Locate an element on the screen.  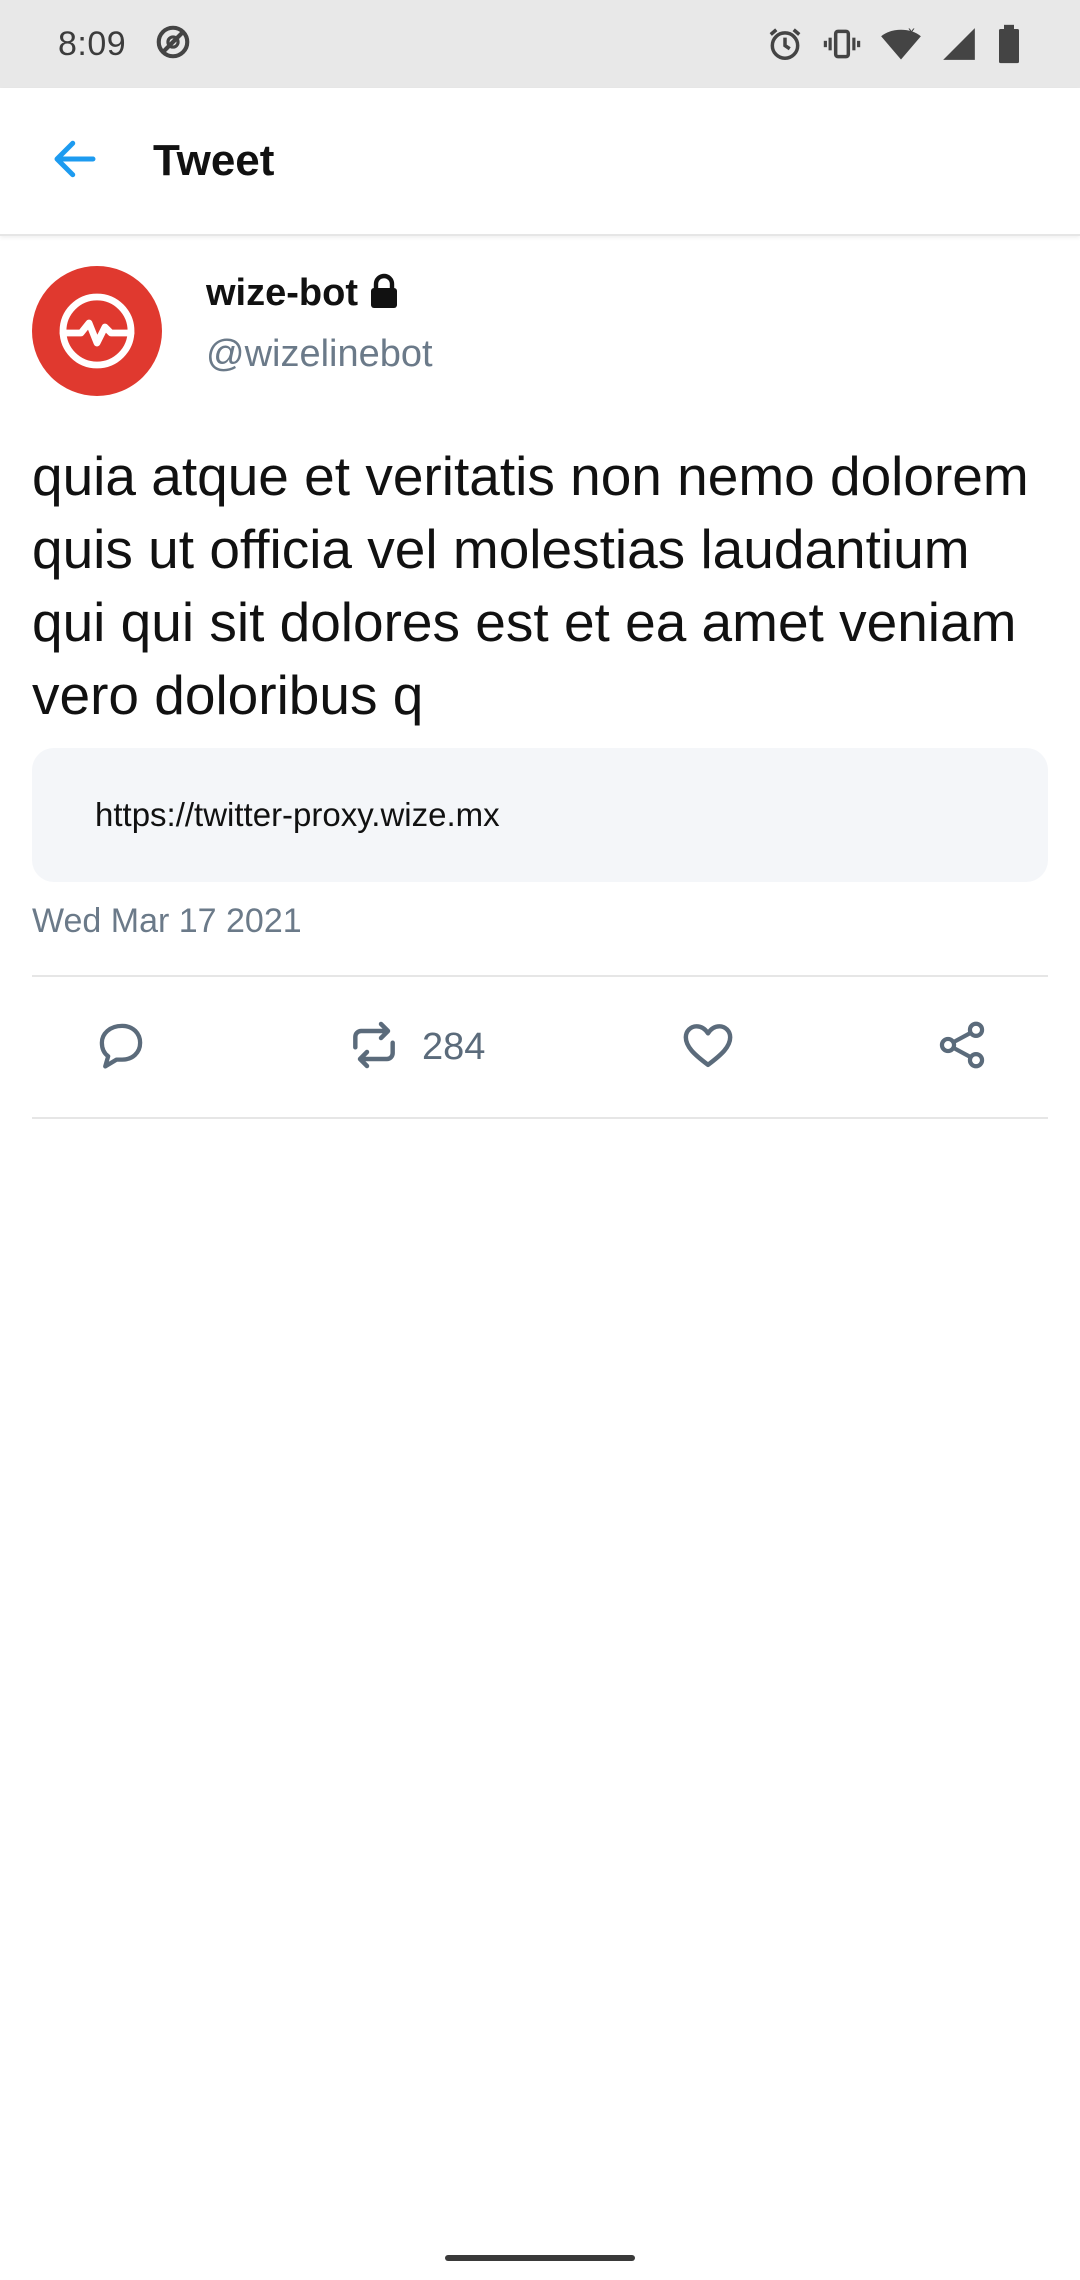
app-bar: Tweet is located at coordinates (540, 162).